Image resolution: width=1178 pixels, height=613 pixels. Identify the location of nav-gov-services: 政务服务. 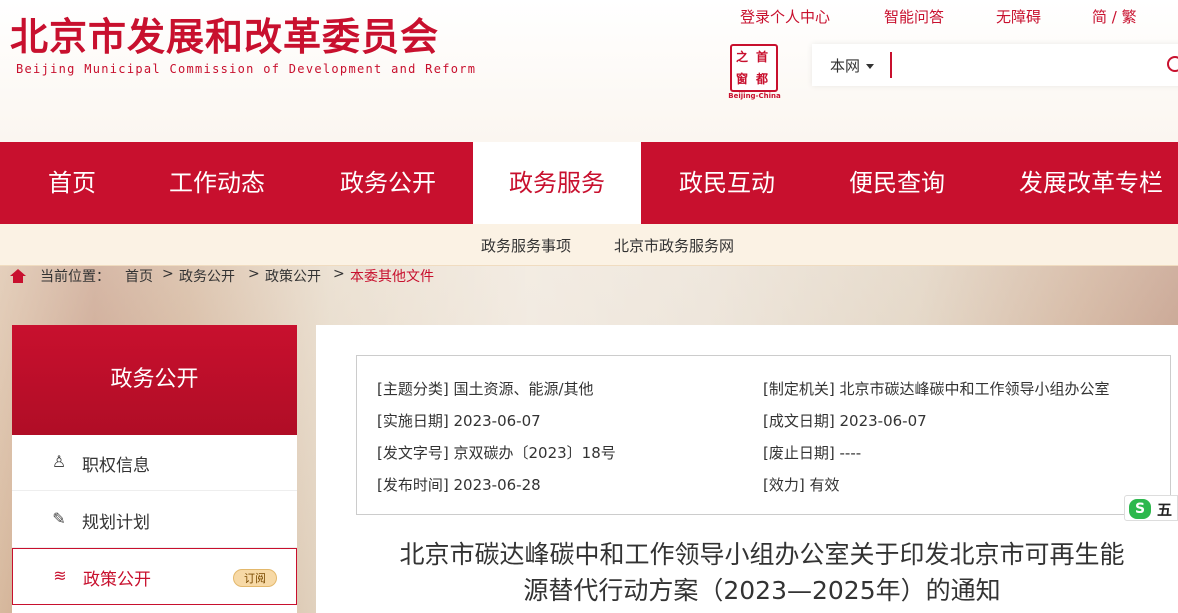
(557, 183).